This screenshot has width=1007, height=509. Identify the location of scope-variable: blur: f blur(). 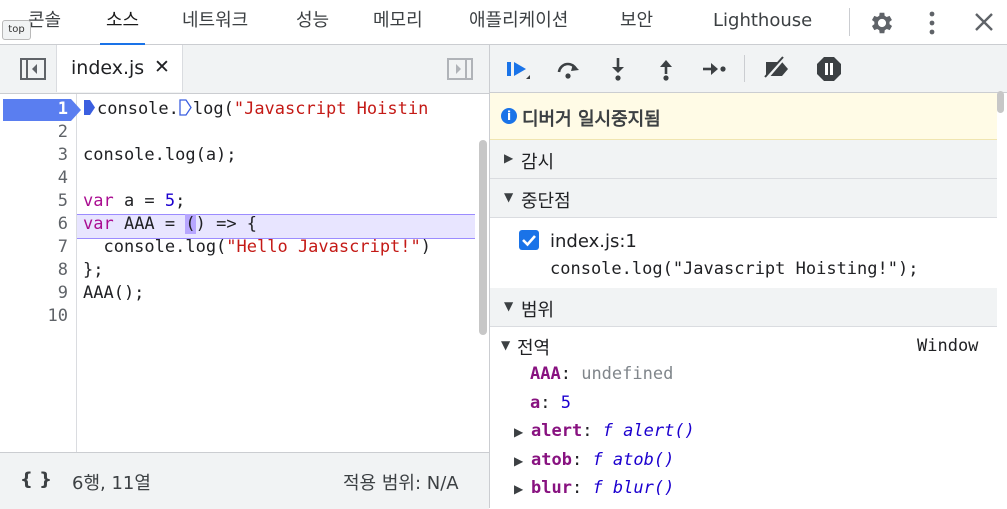
(602, 488).